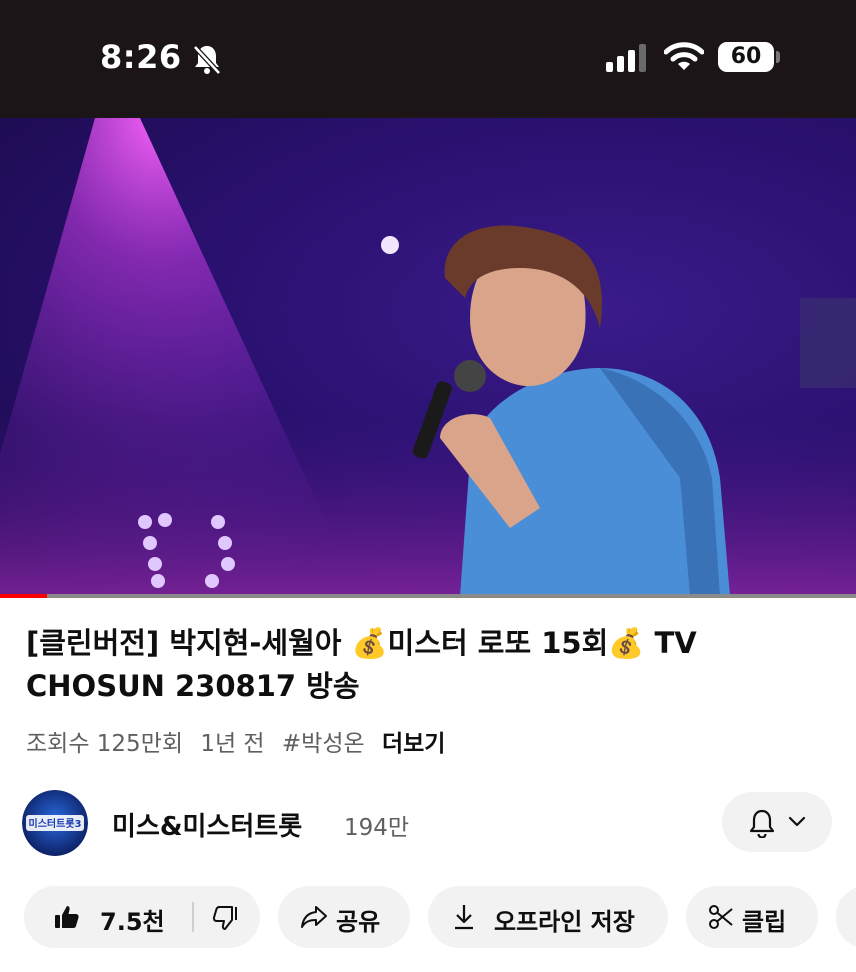 Image resolution: width=856 pixels, height=972 pixels. I want to click on clip-button: 클립, so click(752, 917).